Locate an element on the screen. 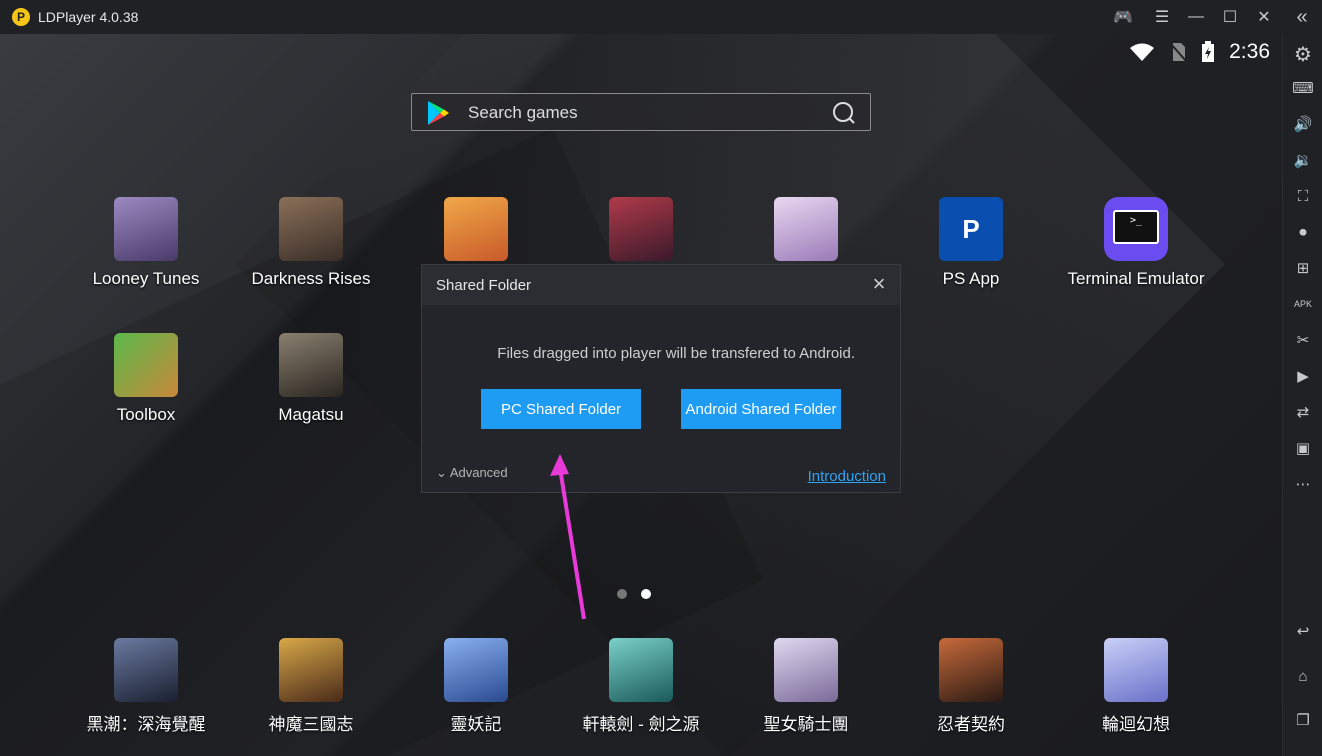 This screenshot has height=756, width=1322. menu-icon: ☰ is located at coordinates (1162, 17).